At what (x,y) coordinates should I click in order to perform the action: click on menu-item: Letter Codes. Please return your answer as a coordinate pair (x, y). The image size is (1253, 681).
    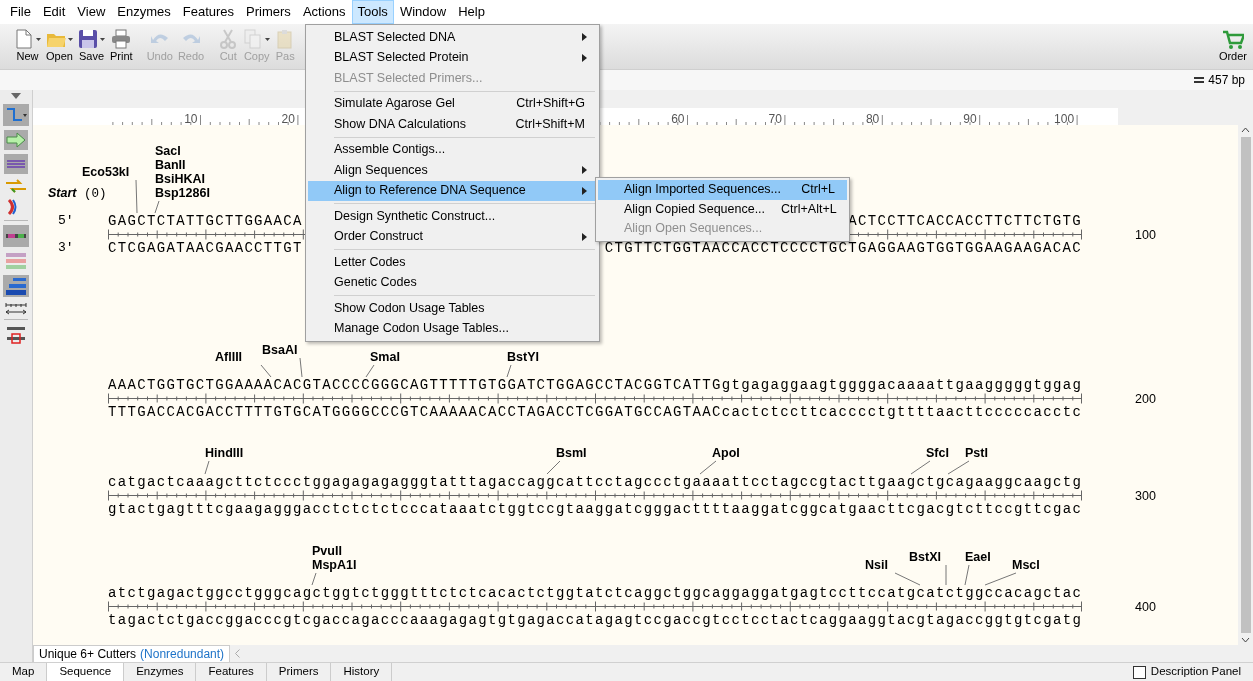
    Looking at the image, I should click on (452, 262).